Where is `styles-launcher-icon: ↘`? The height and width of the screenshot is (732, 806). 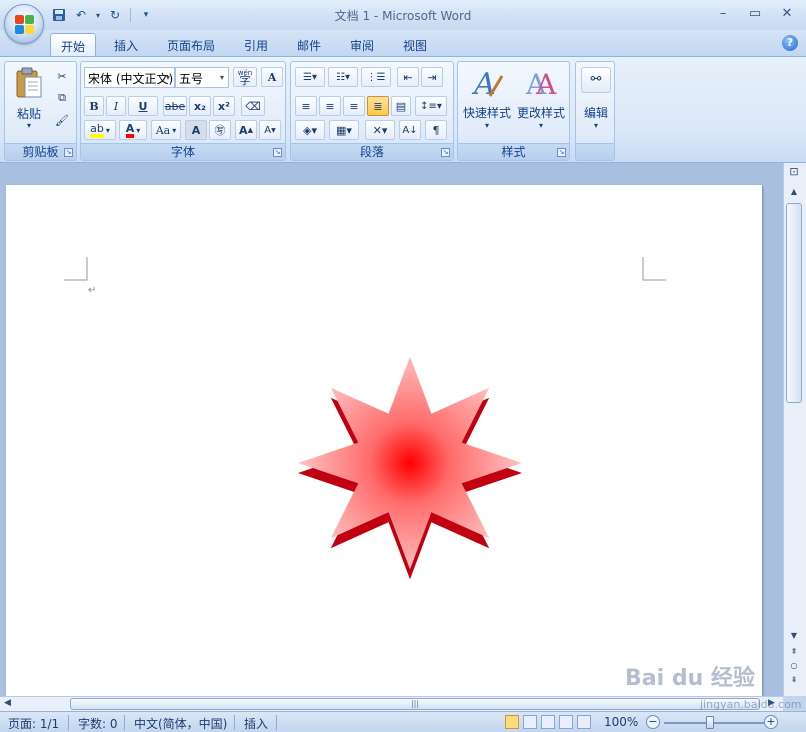
styles-launcher-icon: ↘ is located at coordinates (561, 152).